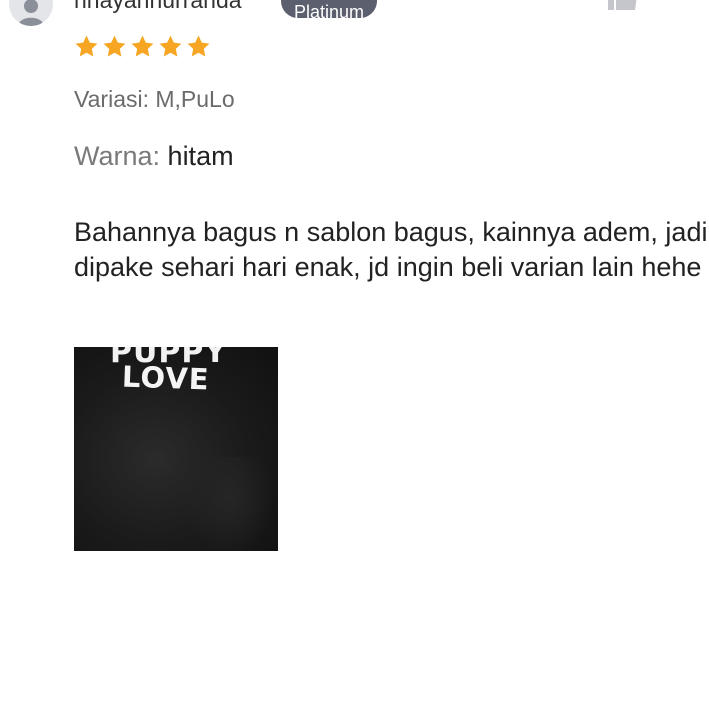  What do you see at coordinates (117, 156) in the screenshot?
I see `color-attribute-key: Warna:` at bounding box center [117, 156].